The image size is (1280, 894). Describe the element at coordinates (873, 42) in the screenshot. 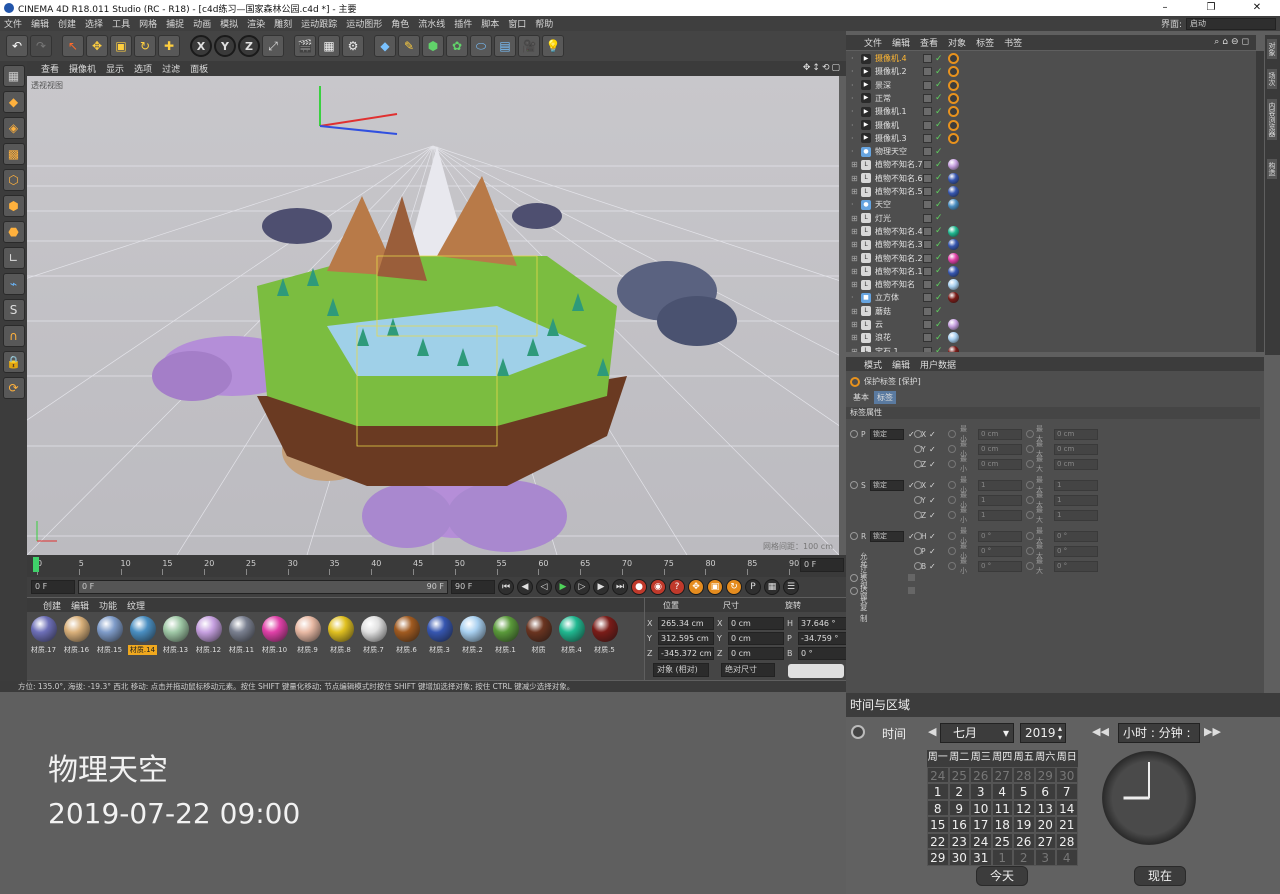

I see `object-menu-file: 文件` at that location.